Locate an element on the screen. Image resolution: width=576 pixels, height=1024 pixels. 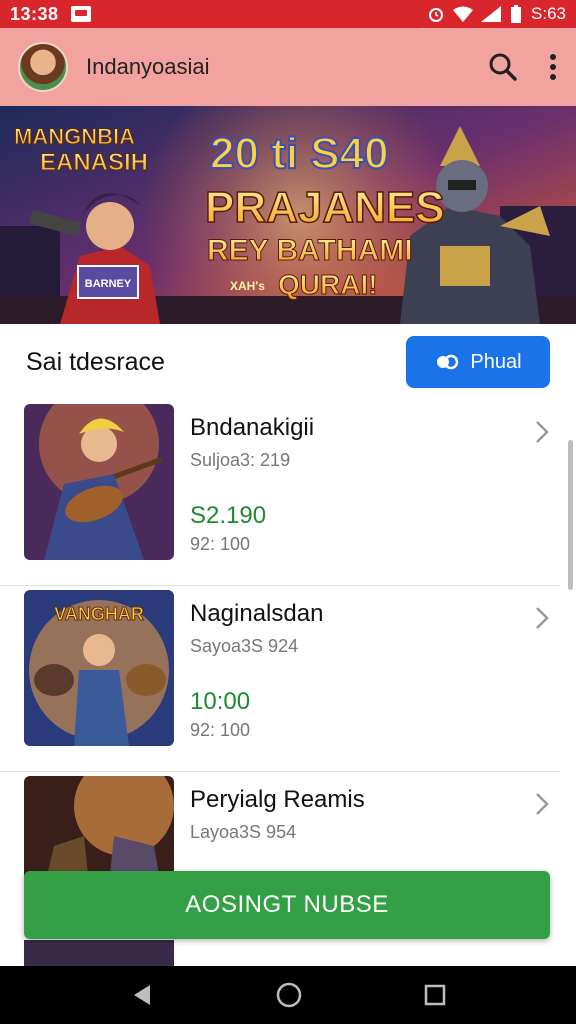
item-title: Peryialg Reamis is located at coordinates (277, 799).